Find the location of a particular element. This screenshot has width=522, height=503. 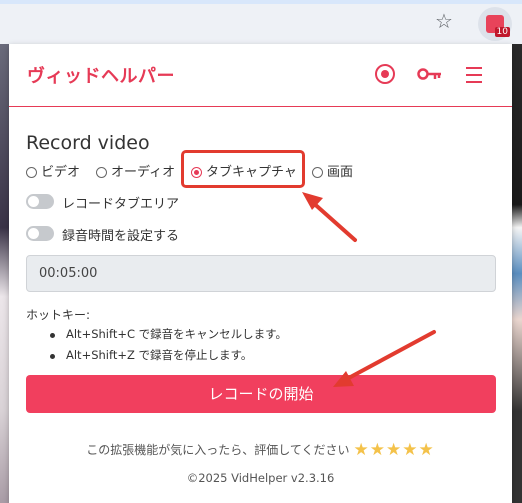

menu-icon is located at coordinates (474, 77).